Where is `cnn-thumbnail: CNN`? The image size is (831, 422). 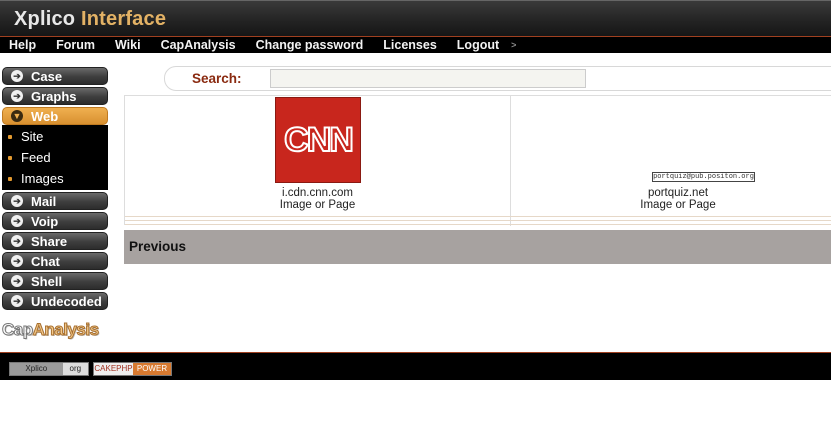
cnn-thumbnail: CNN is located at coordinates (318, 140).